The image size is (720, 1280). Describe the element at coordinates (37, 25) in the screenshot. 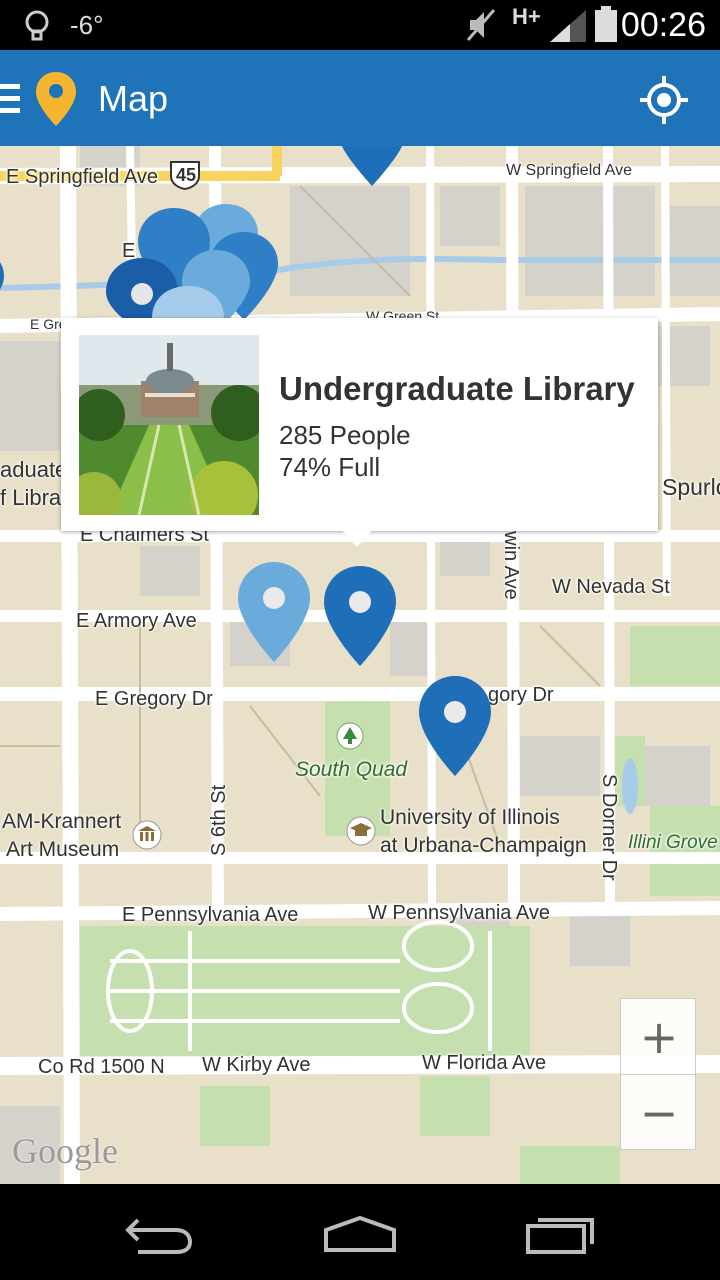

I see `lightbulb-icon` at that location.